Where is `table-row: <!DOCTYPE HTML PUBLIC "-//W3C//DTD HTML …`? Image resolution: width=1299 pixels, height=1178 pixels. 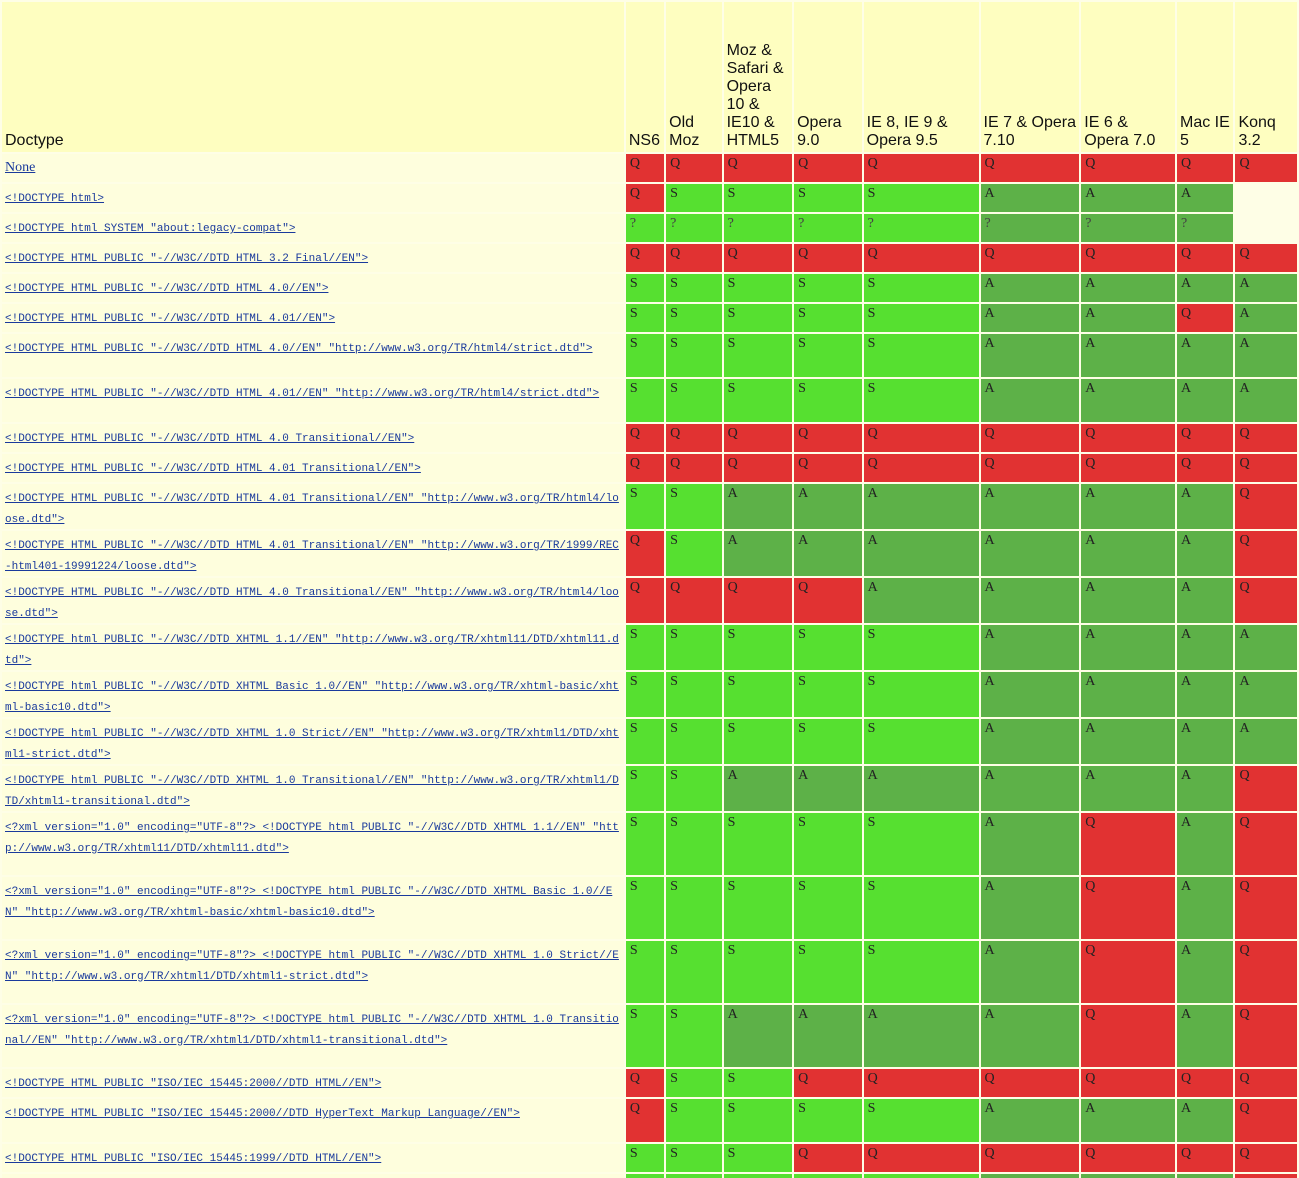 table-row: <!DOCTYPE HTML PUBLIC "-//W3C//DTD HTML … is located at coordinates (649, 468).